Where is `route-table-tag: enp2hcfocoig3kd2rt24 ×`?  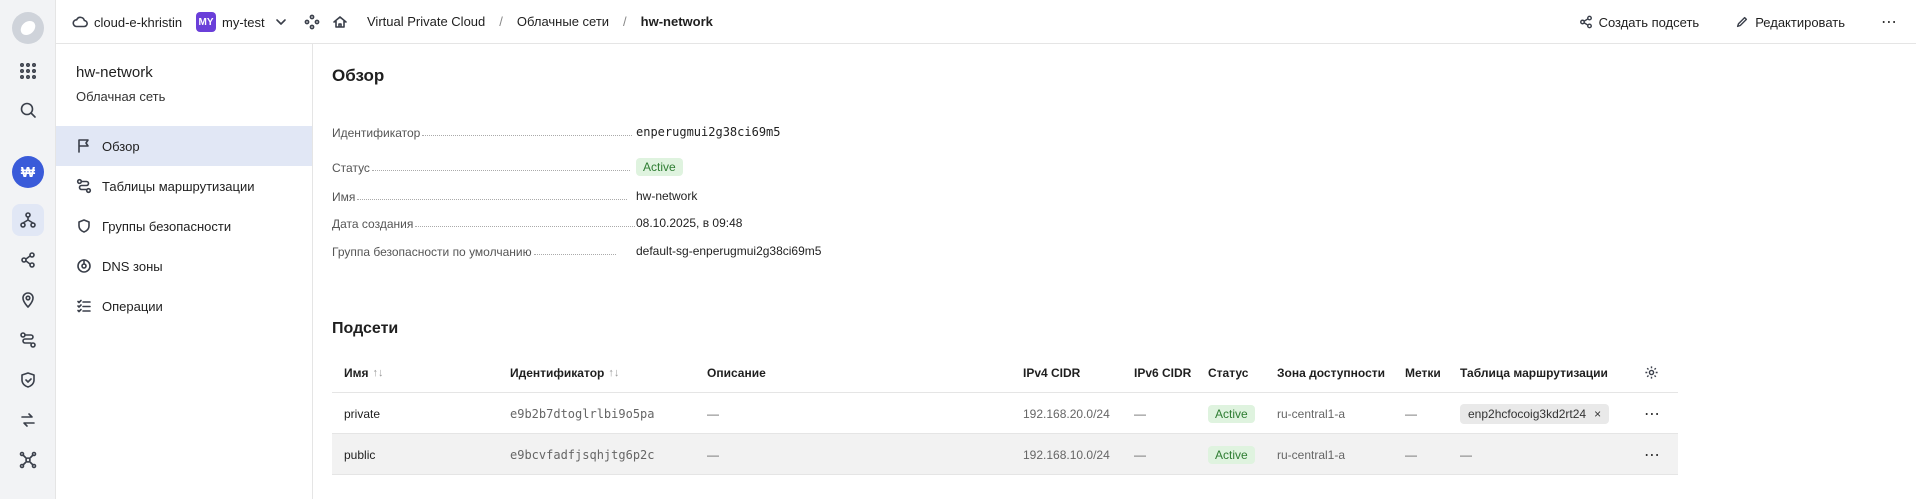 route-table-tag: enp2hcfocoig3kd2rt24 × is located at coordinates (1535, 413).